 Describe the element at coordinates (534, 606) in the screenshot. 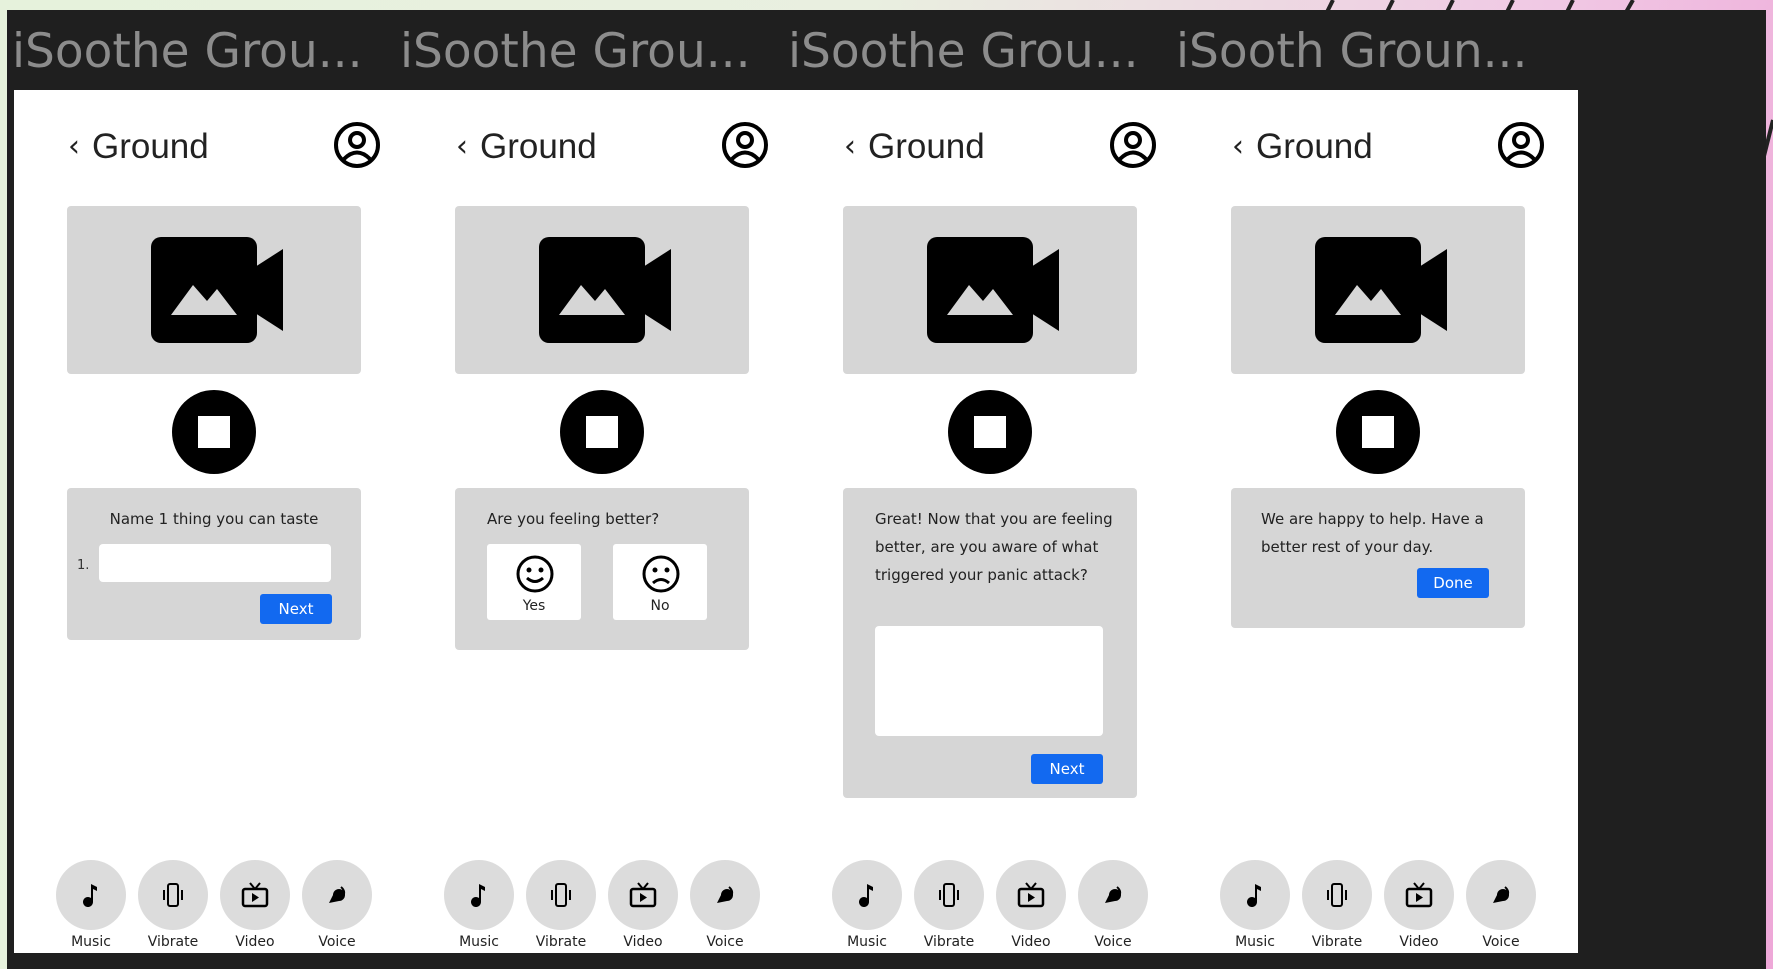

I see `yes-label: Yes` at that location.